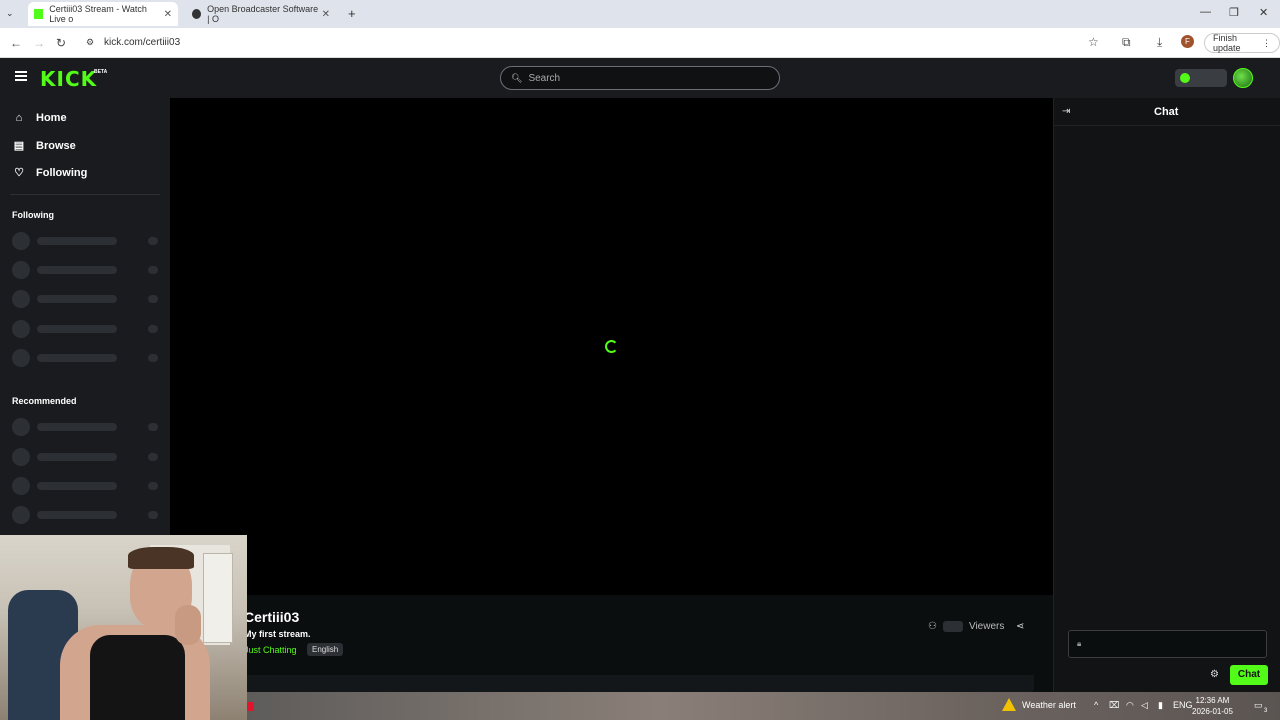  I want to click on chat-input: 🔒︎, so click(1167, 644).